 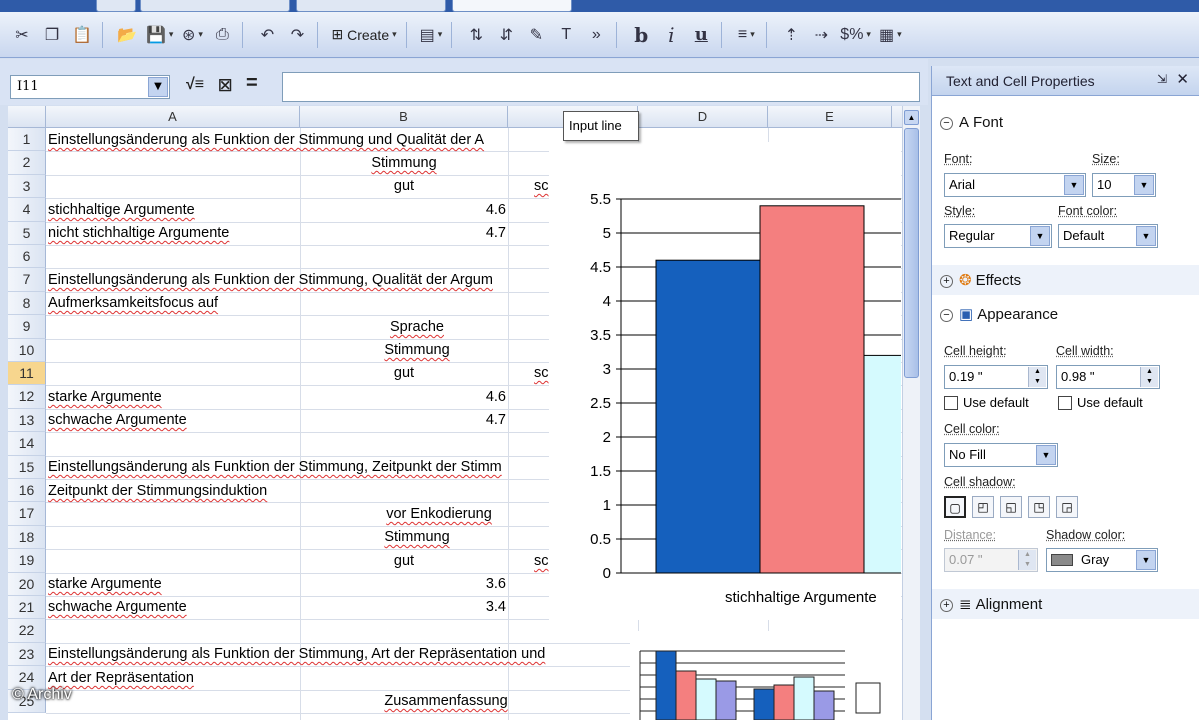 What do you see at coordinates (746, 35) in the screenshot?
I see `align-icon: ≡ ▾` at bounding box center [746, 35].